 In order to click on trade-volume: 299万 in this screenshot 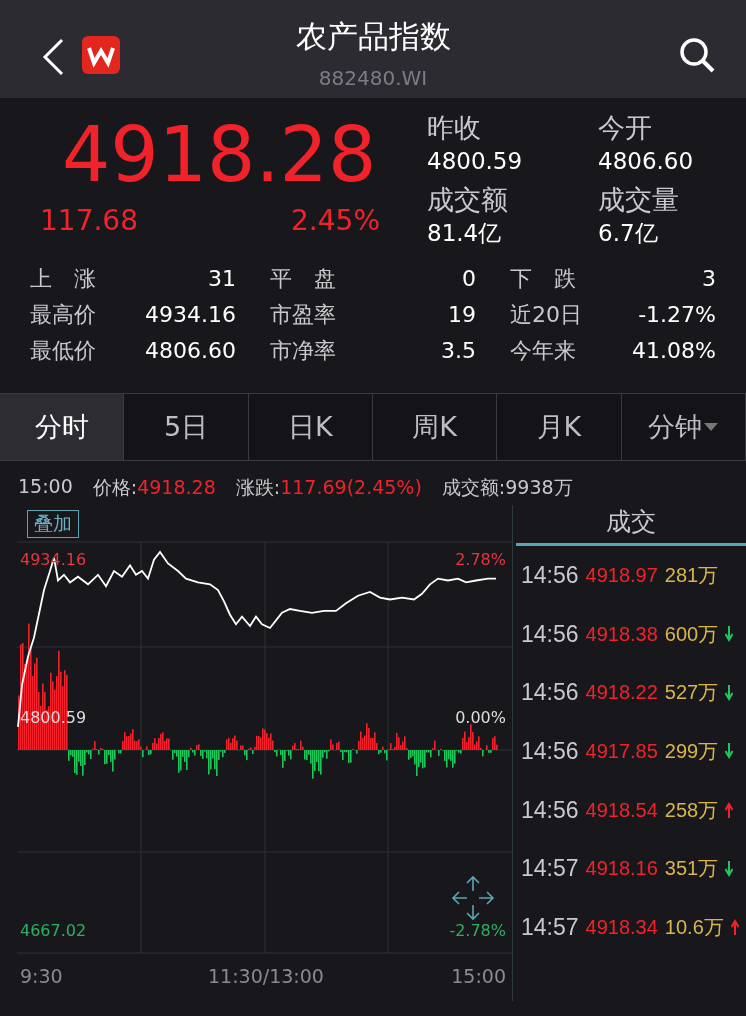, I will do `click(691, 751)`.